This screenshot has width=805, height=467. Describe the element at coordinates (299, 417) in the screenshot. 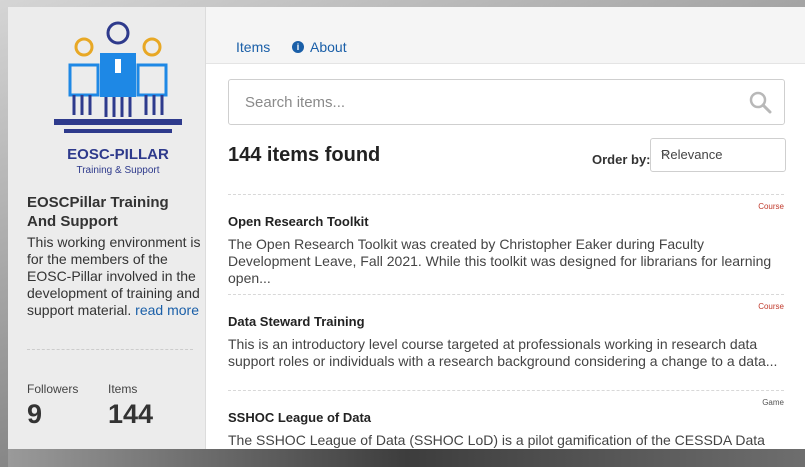

I see `item-title: SSHOC League of Data` at that location.